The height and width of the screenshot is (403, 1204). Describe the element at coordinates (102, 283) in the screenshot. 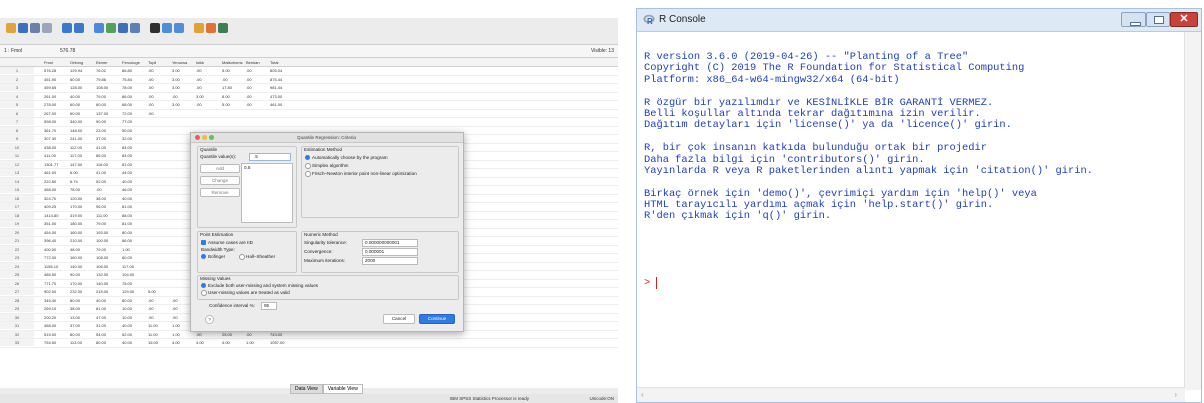

I see `table-cell: 140.00` at that location.